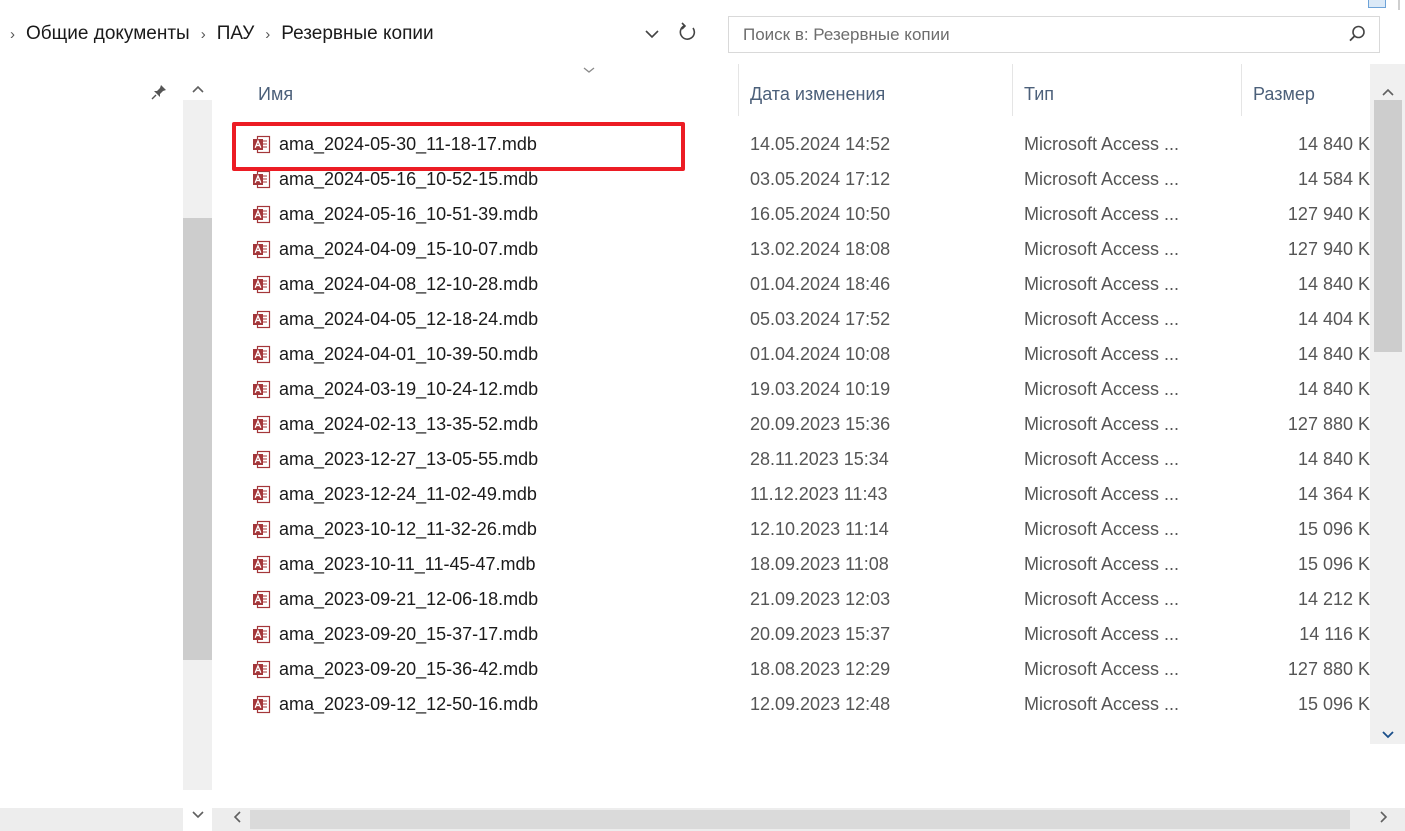 The image size is (1405, 831). I want to click on horizontal-scrollbar-thumb, so click(800, 819).